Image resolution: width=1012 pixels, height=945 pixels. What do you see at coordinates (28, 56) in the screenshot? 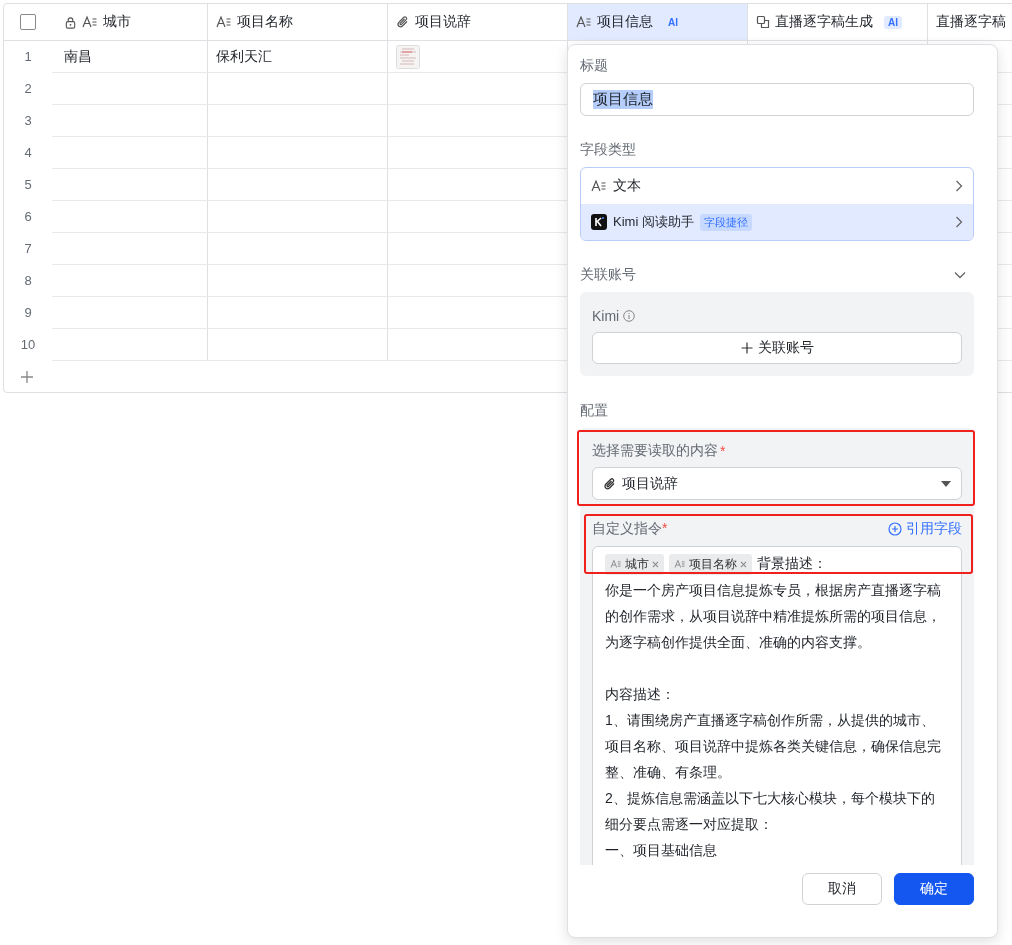
I see `row-number: 1` at bounding box center [28, 56].